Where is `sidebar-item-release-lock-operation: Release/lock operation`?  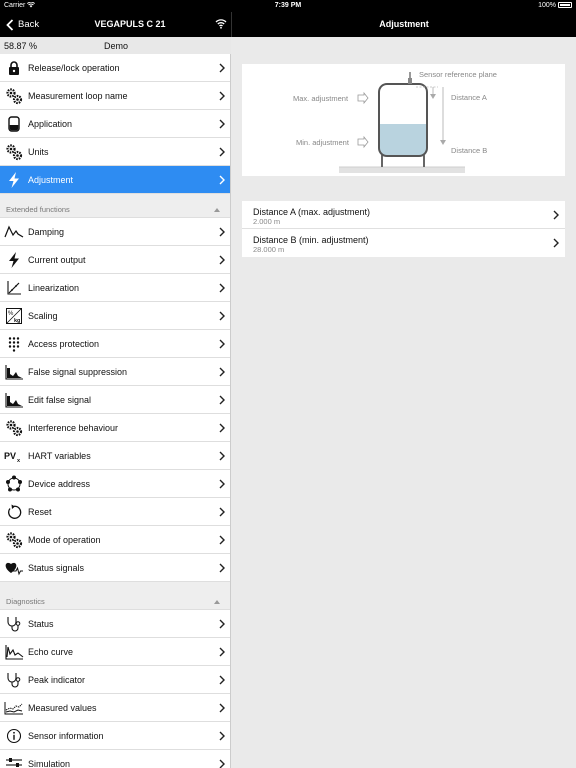 sidebar-item-release-lock-operation: Release/lock operation is located at coordinates (115, 68).